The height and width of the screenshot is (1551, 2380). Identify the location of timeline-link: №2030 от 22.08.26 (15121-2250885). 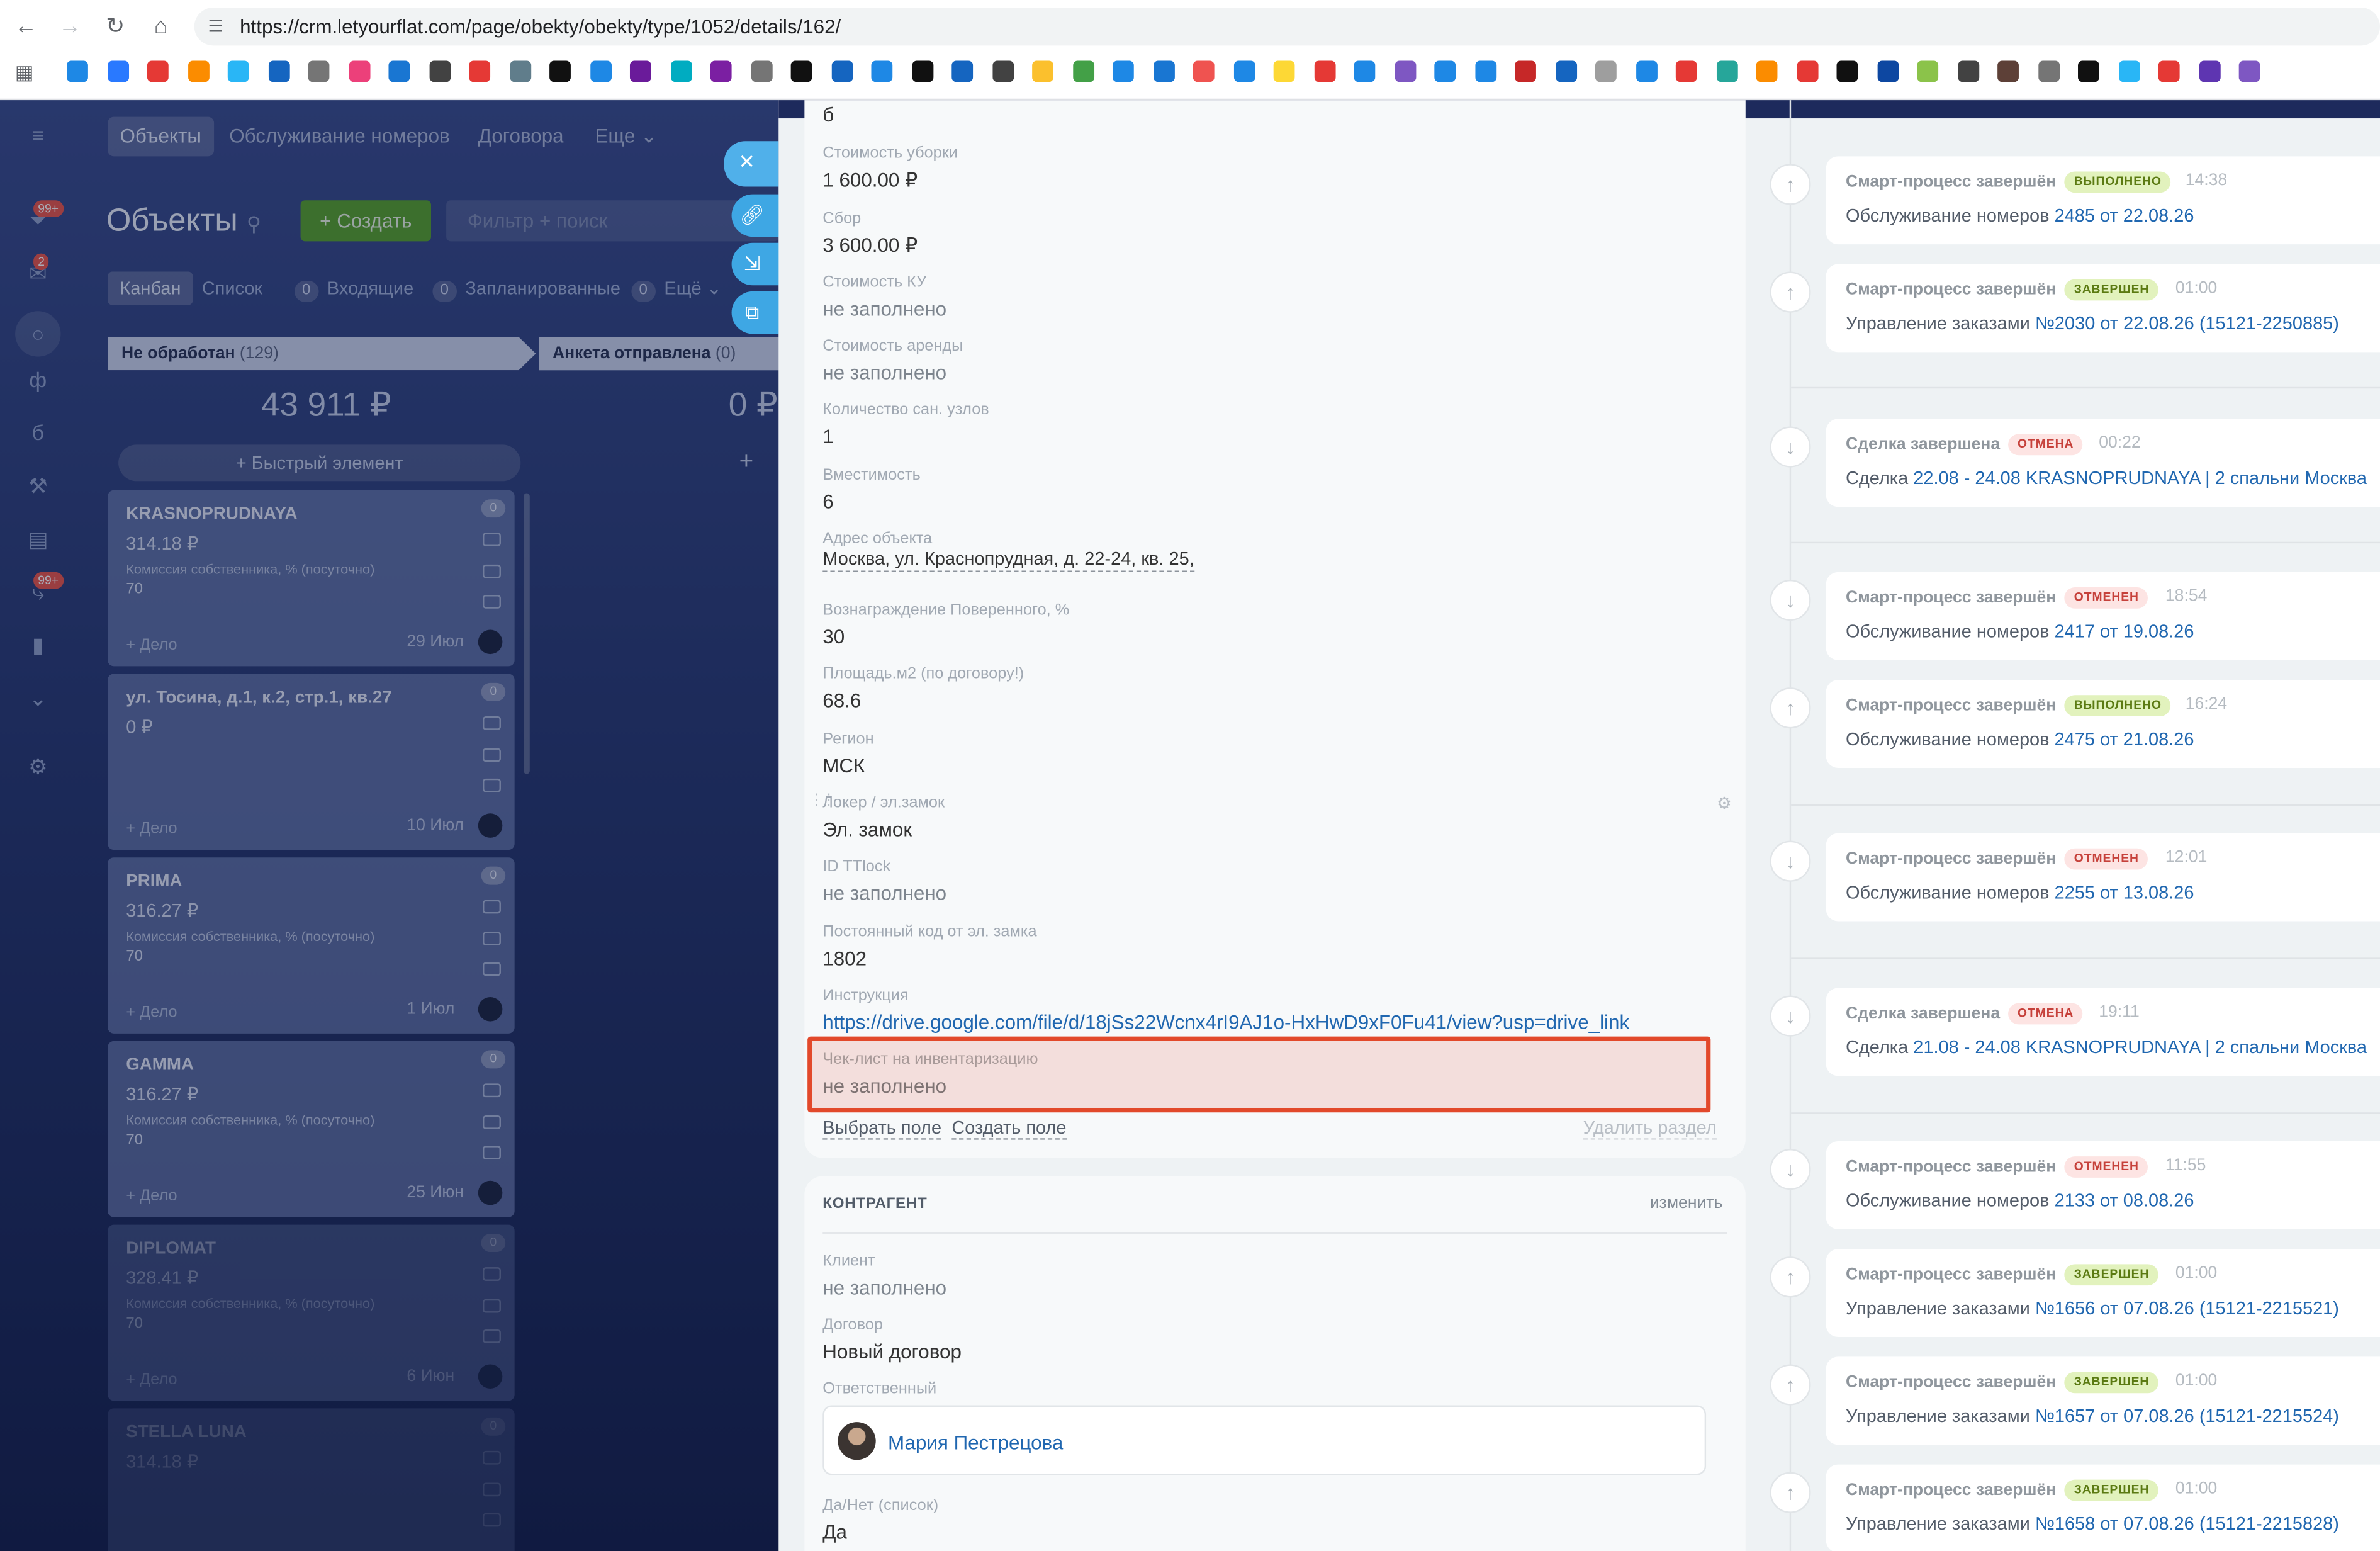
(2187, 323).